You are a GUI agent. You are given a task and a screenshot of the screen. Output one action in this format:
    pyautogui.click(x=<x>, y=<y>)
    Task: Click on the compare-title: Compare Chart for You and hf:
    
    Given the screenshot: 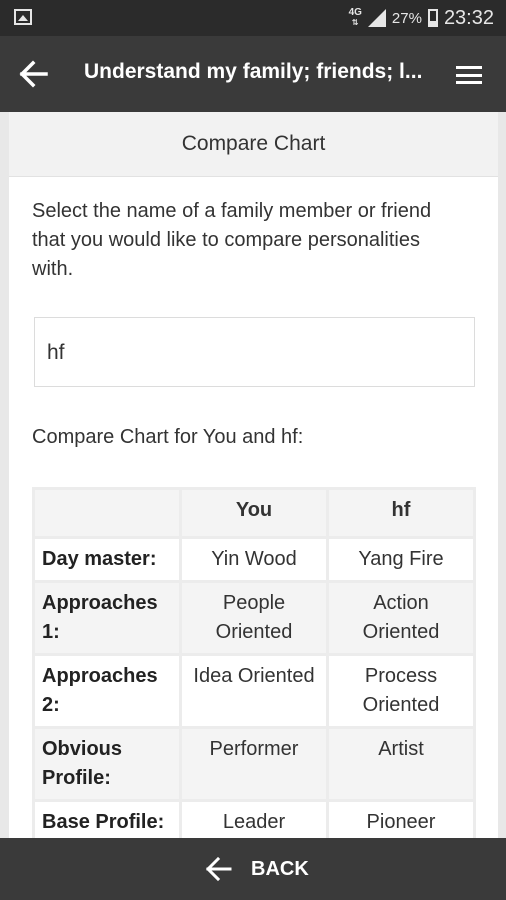 What is the action you would take?
    pyautogui.click(x=168, y=437)
    